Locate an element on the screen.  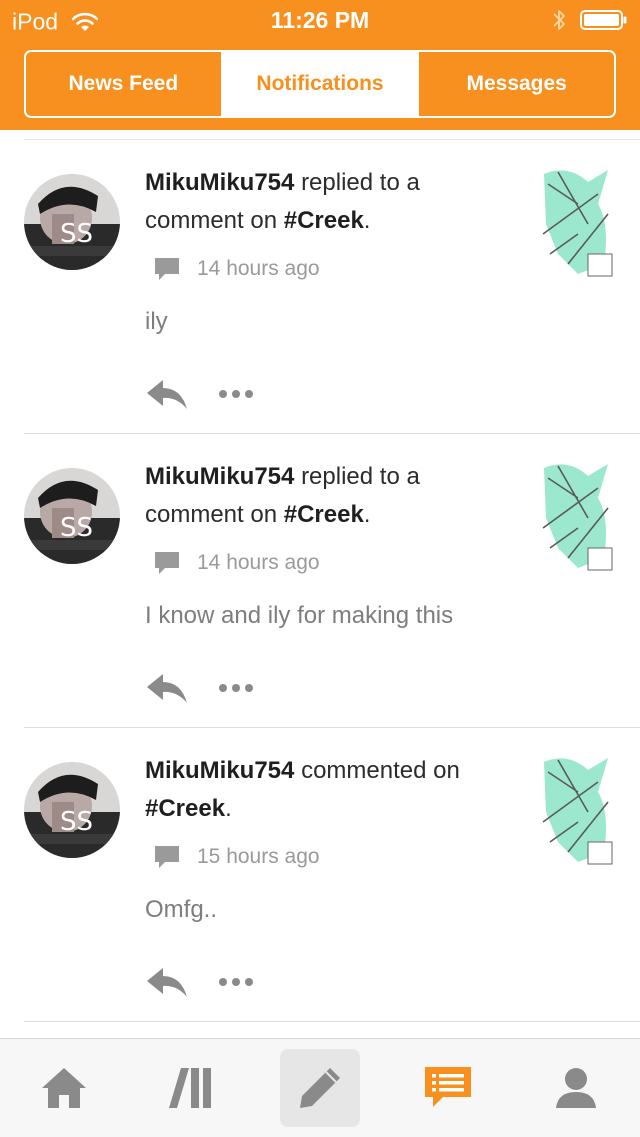
status-right is located at coordinates (590, 20).